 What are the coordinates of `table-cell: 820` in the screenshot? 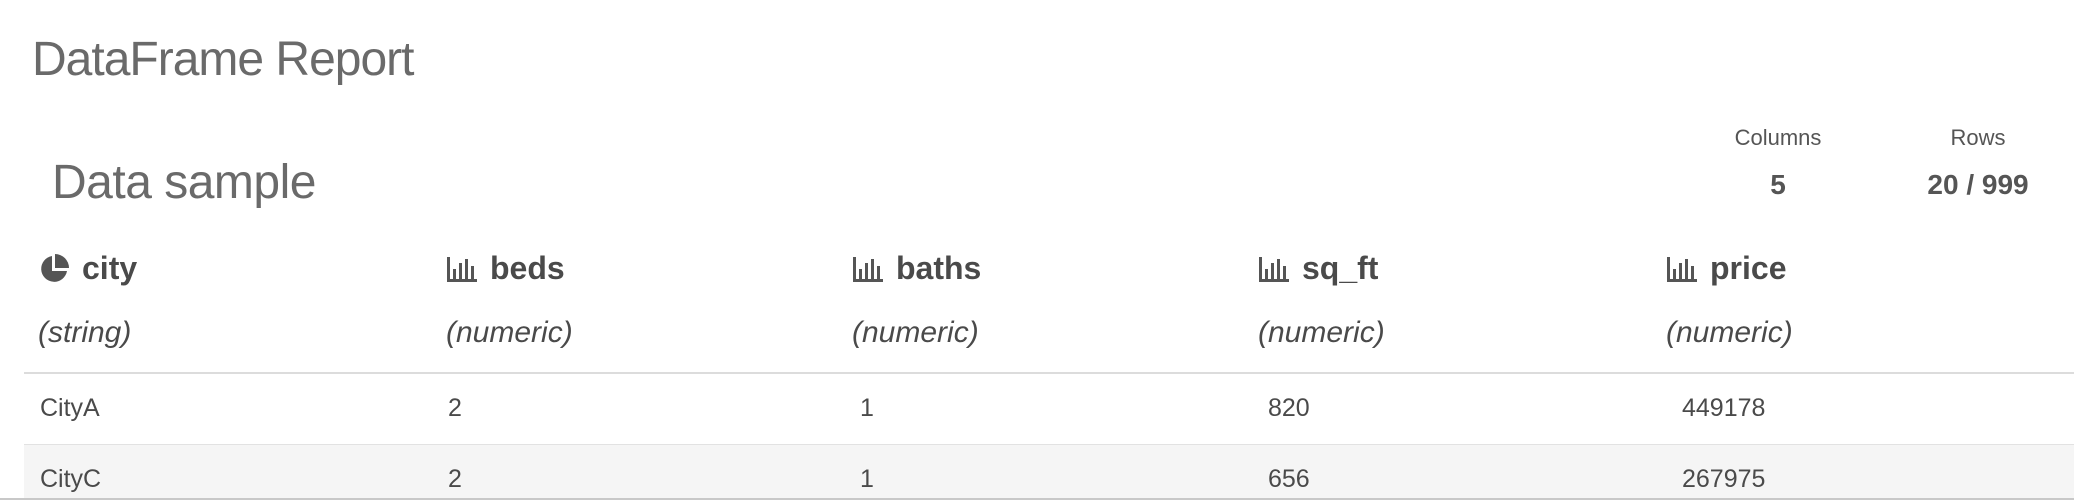 It's located at (1289, 408).